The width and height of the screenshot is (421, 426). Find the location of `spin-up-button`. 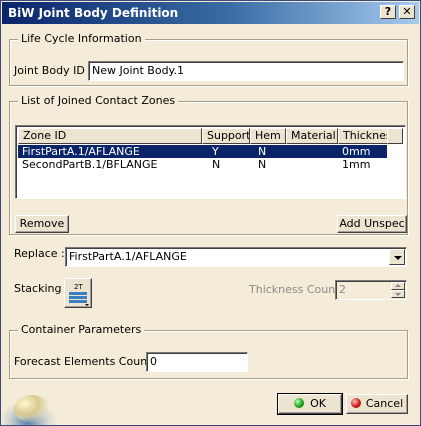

spin-up-button is located at coordinates (398, 286).